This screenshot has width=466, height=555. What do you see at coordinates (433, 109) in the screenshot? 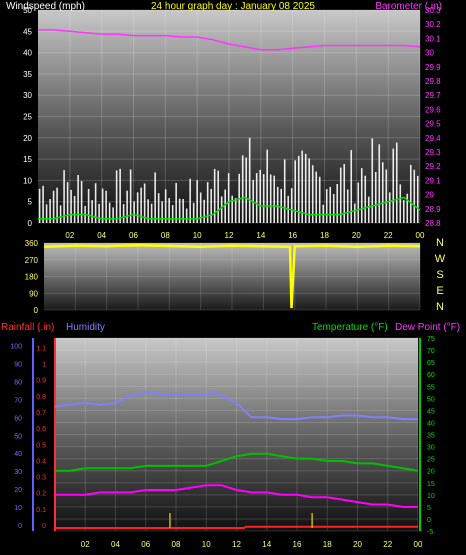
I see `barometer-tick: 29.6` at bounding box center [433, 109].